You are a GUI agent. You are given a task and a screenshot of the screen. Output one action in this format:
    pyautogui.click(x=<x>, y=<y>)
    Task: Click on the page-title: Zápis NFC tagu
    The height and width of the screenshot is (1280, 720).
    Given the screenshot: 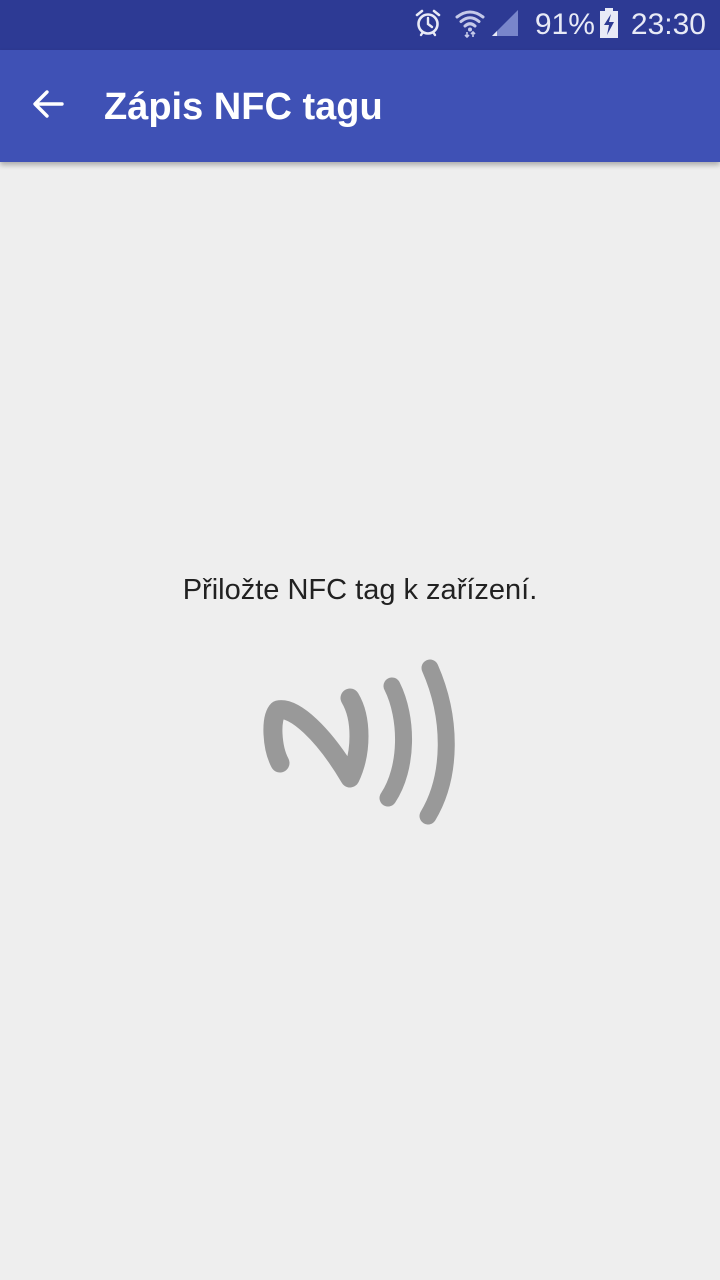 What is the action you would take?
    pyautogui.click(x=243, y=107)
    